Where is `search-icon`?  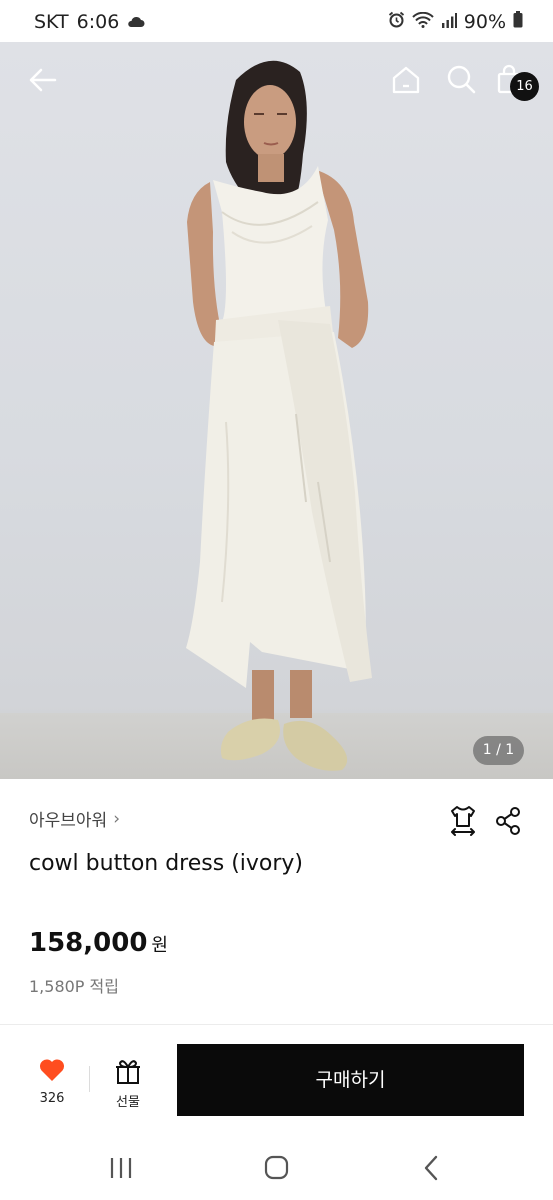 search-icon is located at coordinates (461, 83).